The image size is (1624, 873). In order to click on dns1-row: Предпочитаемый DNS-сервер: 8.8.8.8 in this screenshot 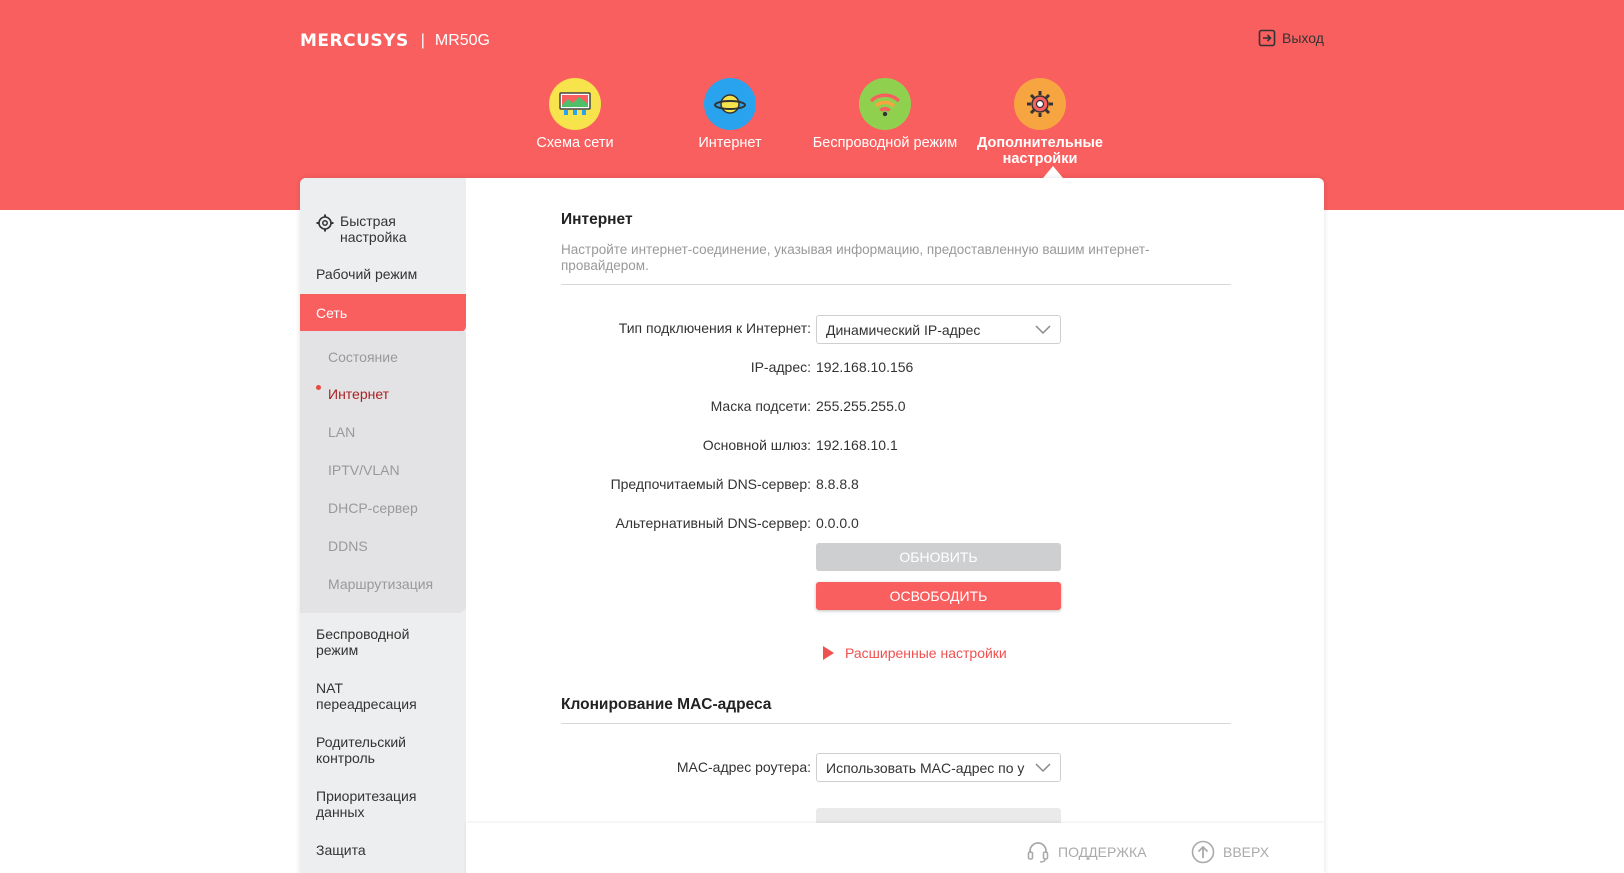, I will do `click(896, 486)`.